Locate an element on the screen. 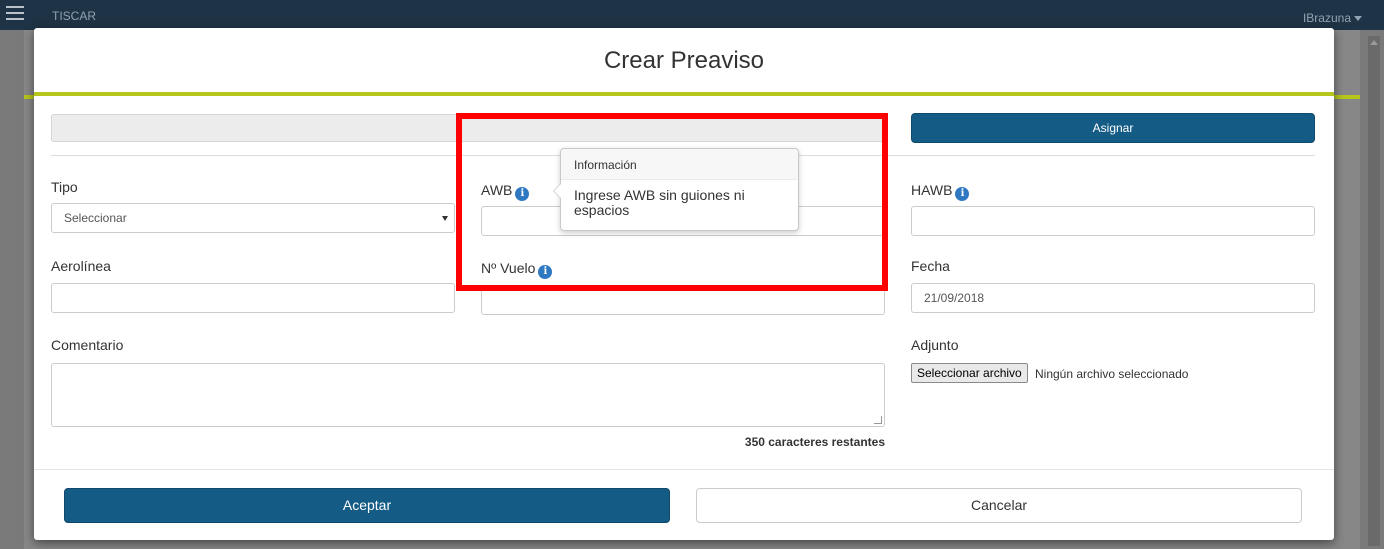 The height and width of the screenshot is (549, 1384). aerolinea-label: Aerolínea is located at coordinates (81, 266).